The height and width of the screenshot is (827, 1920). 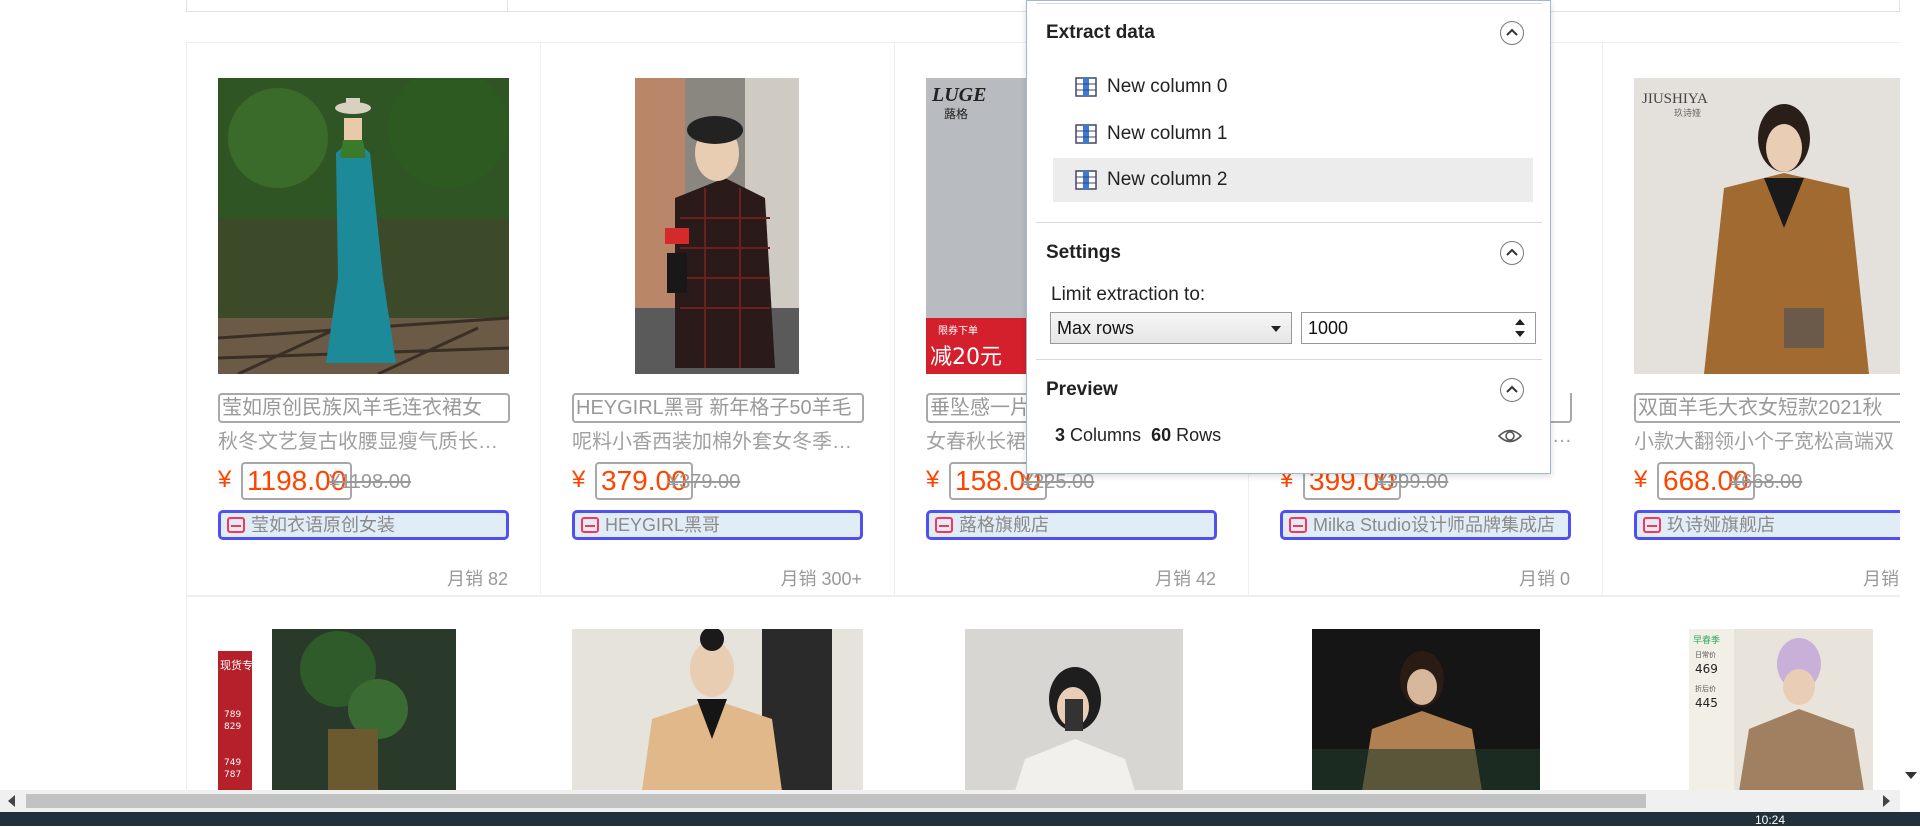 I want to click on monthly-sales: 月销 10, so click(x=1881, y=579).